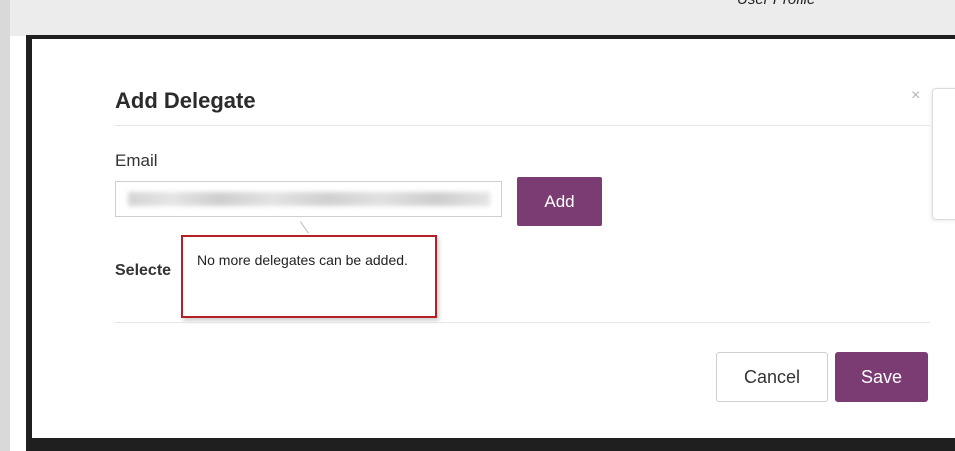 Image resolution: width=955 pixels, height=451 pixels. I want to click on modal-frame-bottom-edge, so click(490, 444).